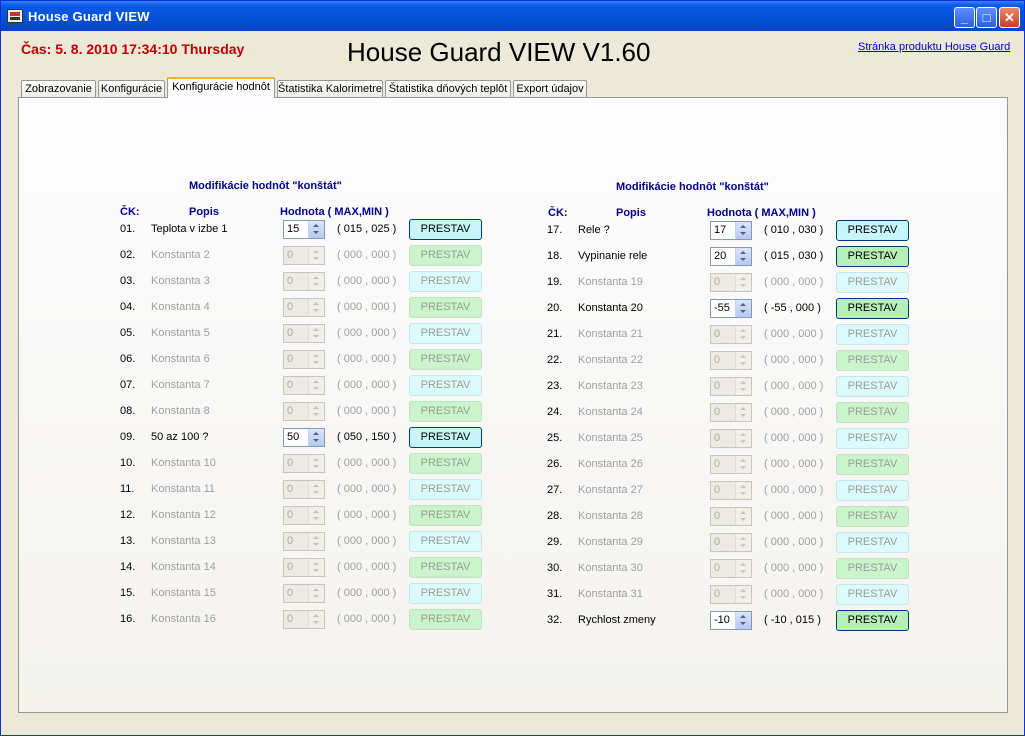 This screenshot has width=1025, height=736. What do you see at coordinates (304, 437) in the screenshot?
I see `value-spinner: 50` at bounding box center [304, 437].